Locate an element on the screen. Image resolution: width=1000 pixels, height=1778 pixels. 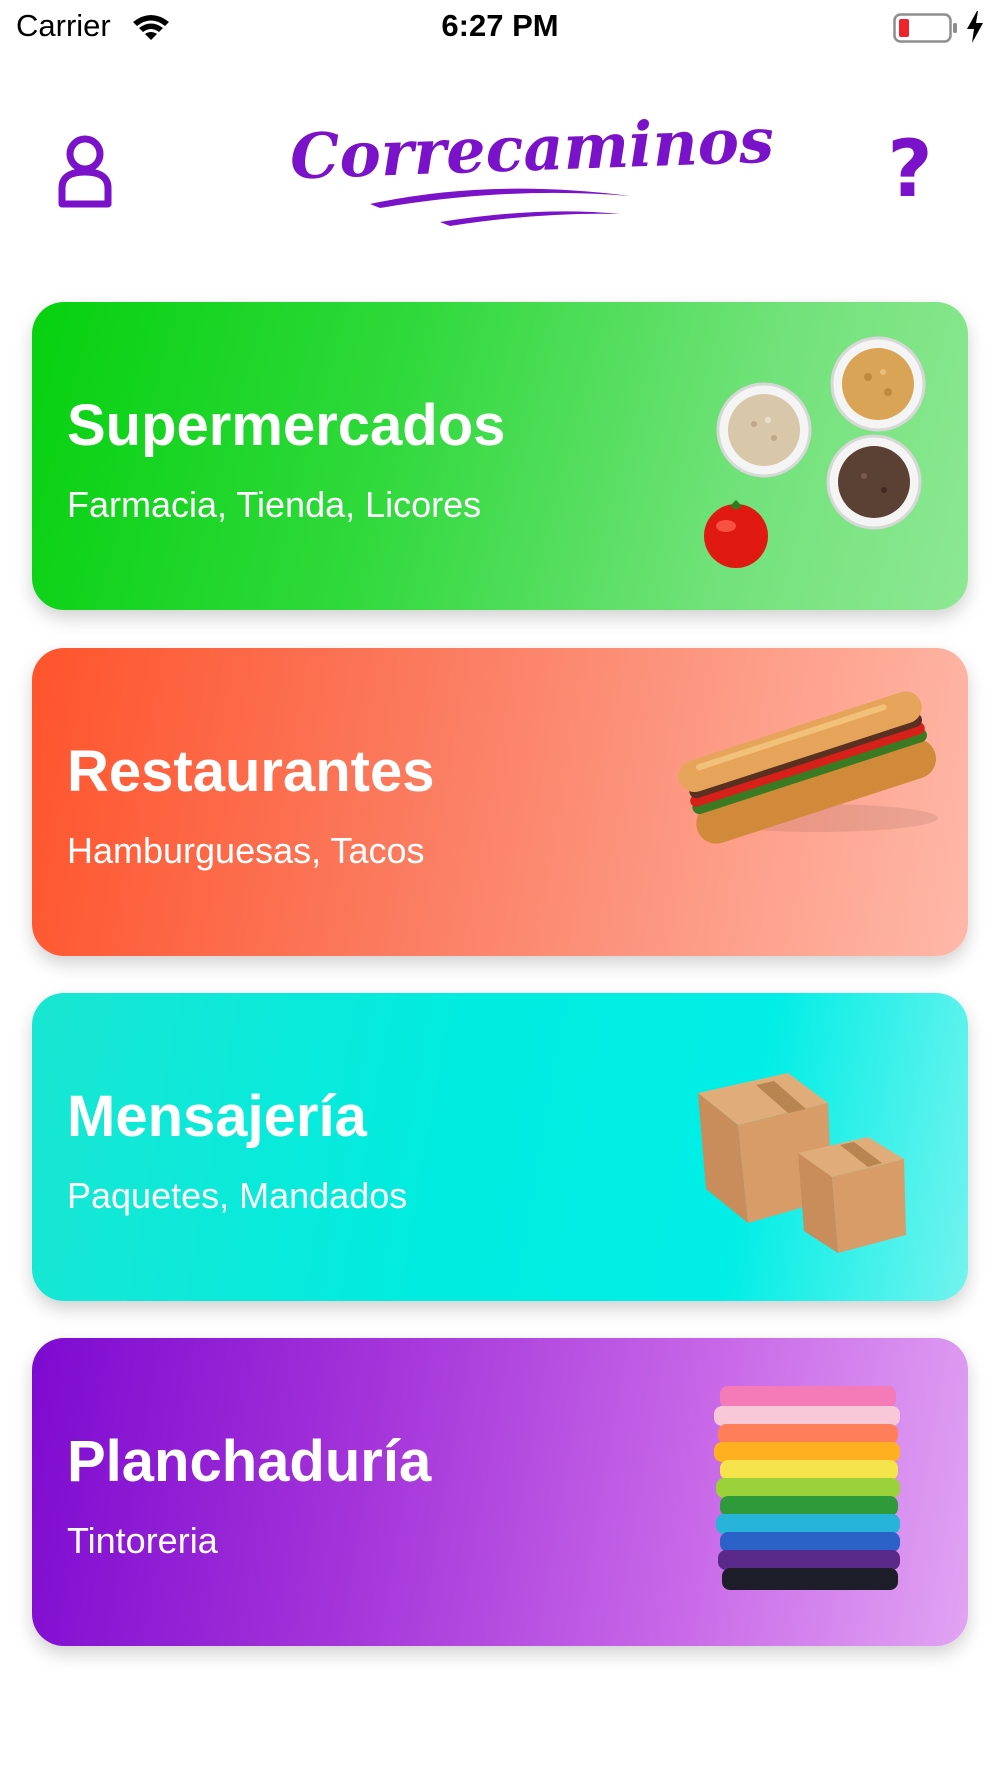
carrier-label: Carrier is located at coordinates (63, 25).